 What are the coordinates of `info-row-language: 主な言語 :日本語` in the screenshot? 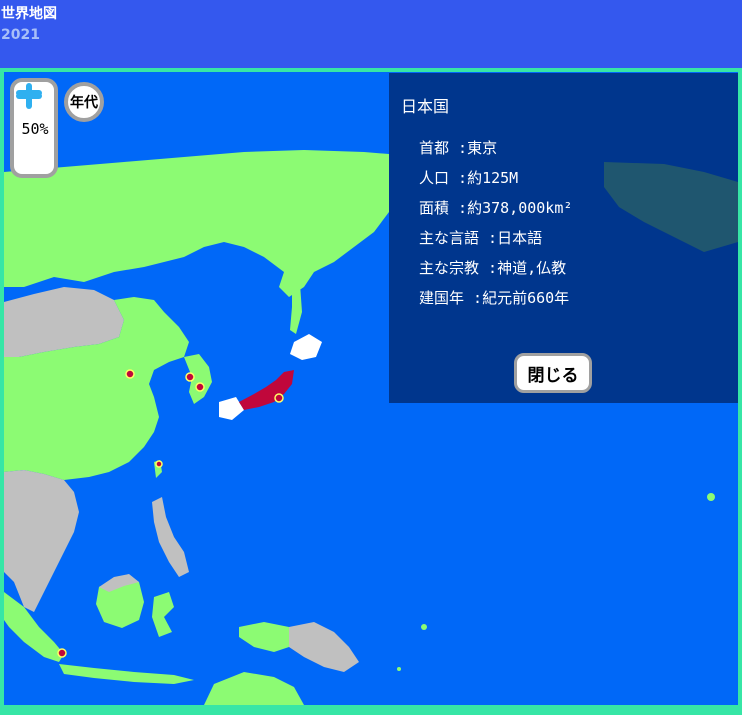 It's located at (481, 238).